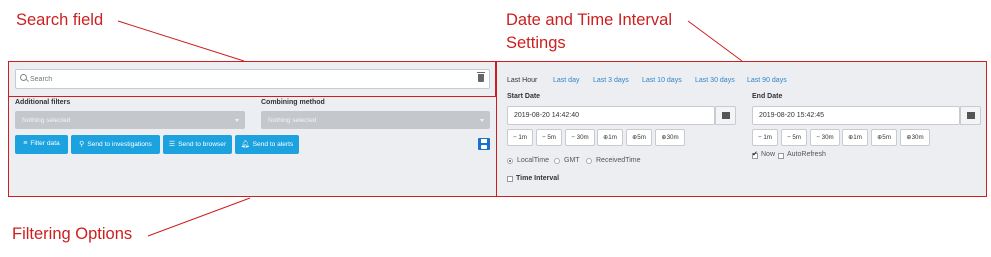  What do you see at coordinates (781, 156) in the screenshot?
I see `autorefresh-checkbox` at bounding box center [781, 156].